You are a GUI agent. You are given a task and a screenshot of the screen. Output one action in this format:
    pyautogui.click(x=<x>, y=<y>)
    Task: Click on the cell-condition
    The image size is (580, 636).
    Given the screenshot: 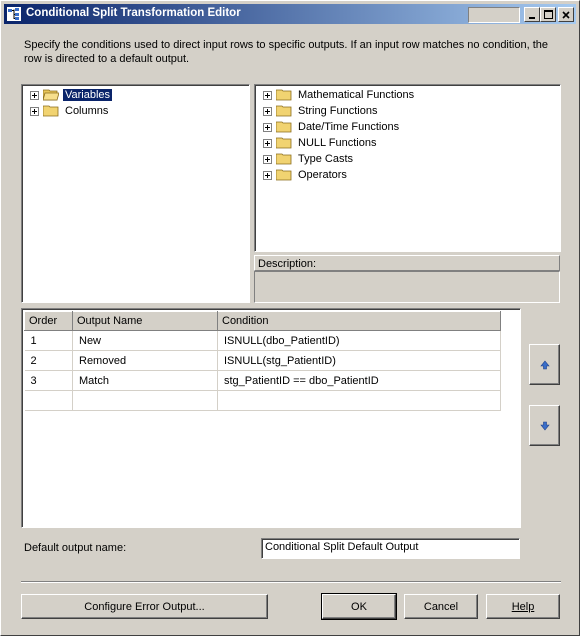 What is the action you would take?
    pyautogui.click(x=359, y=400)
    